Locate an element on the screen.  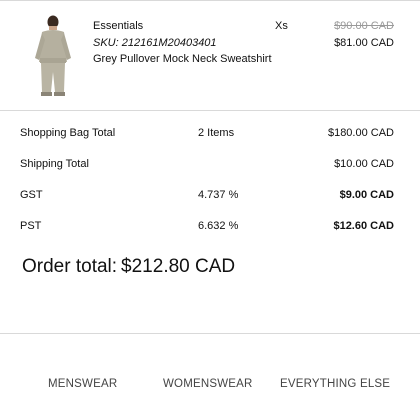
row-label: GST is located at coordinates (31, 195).